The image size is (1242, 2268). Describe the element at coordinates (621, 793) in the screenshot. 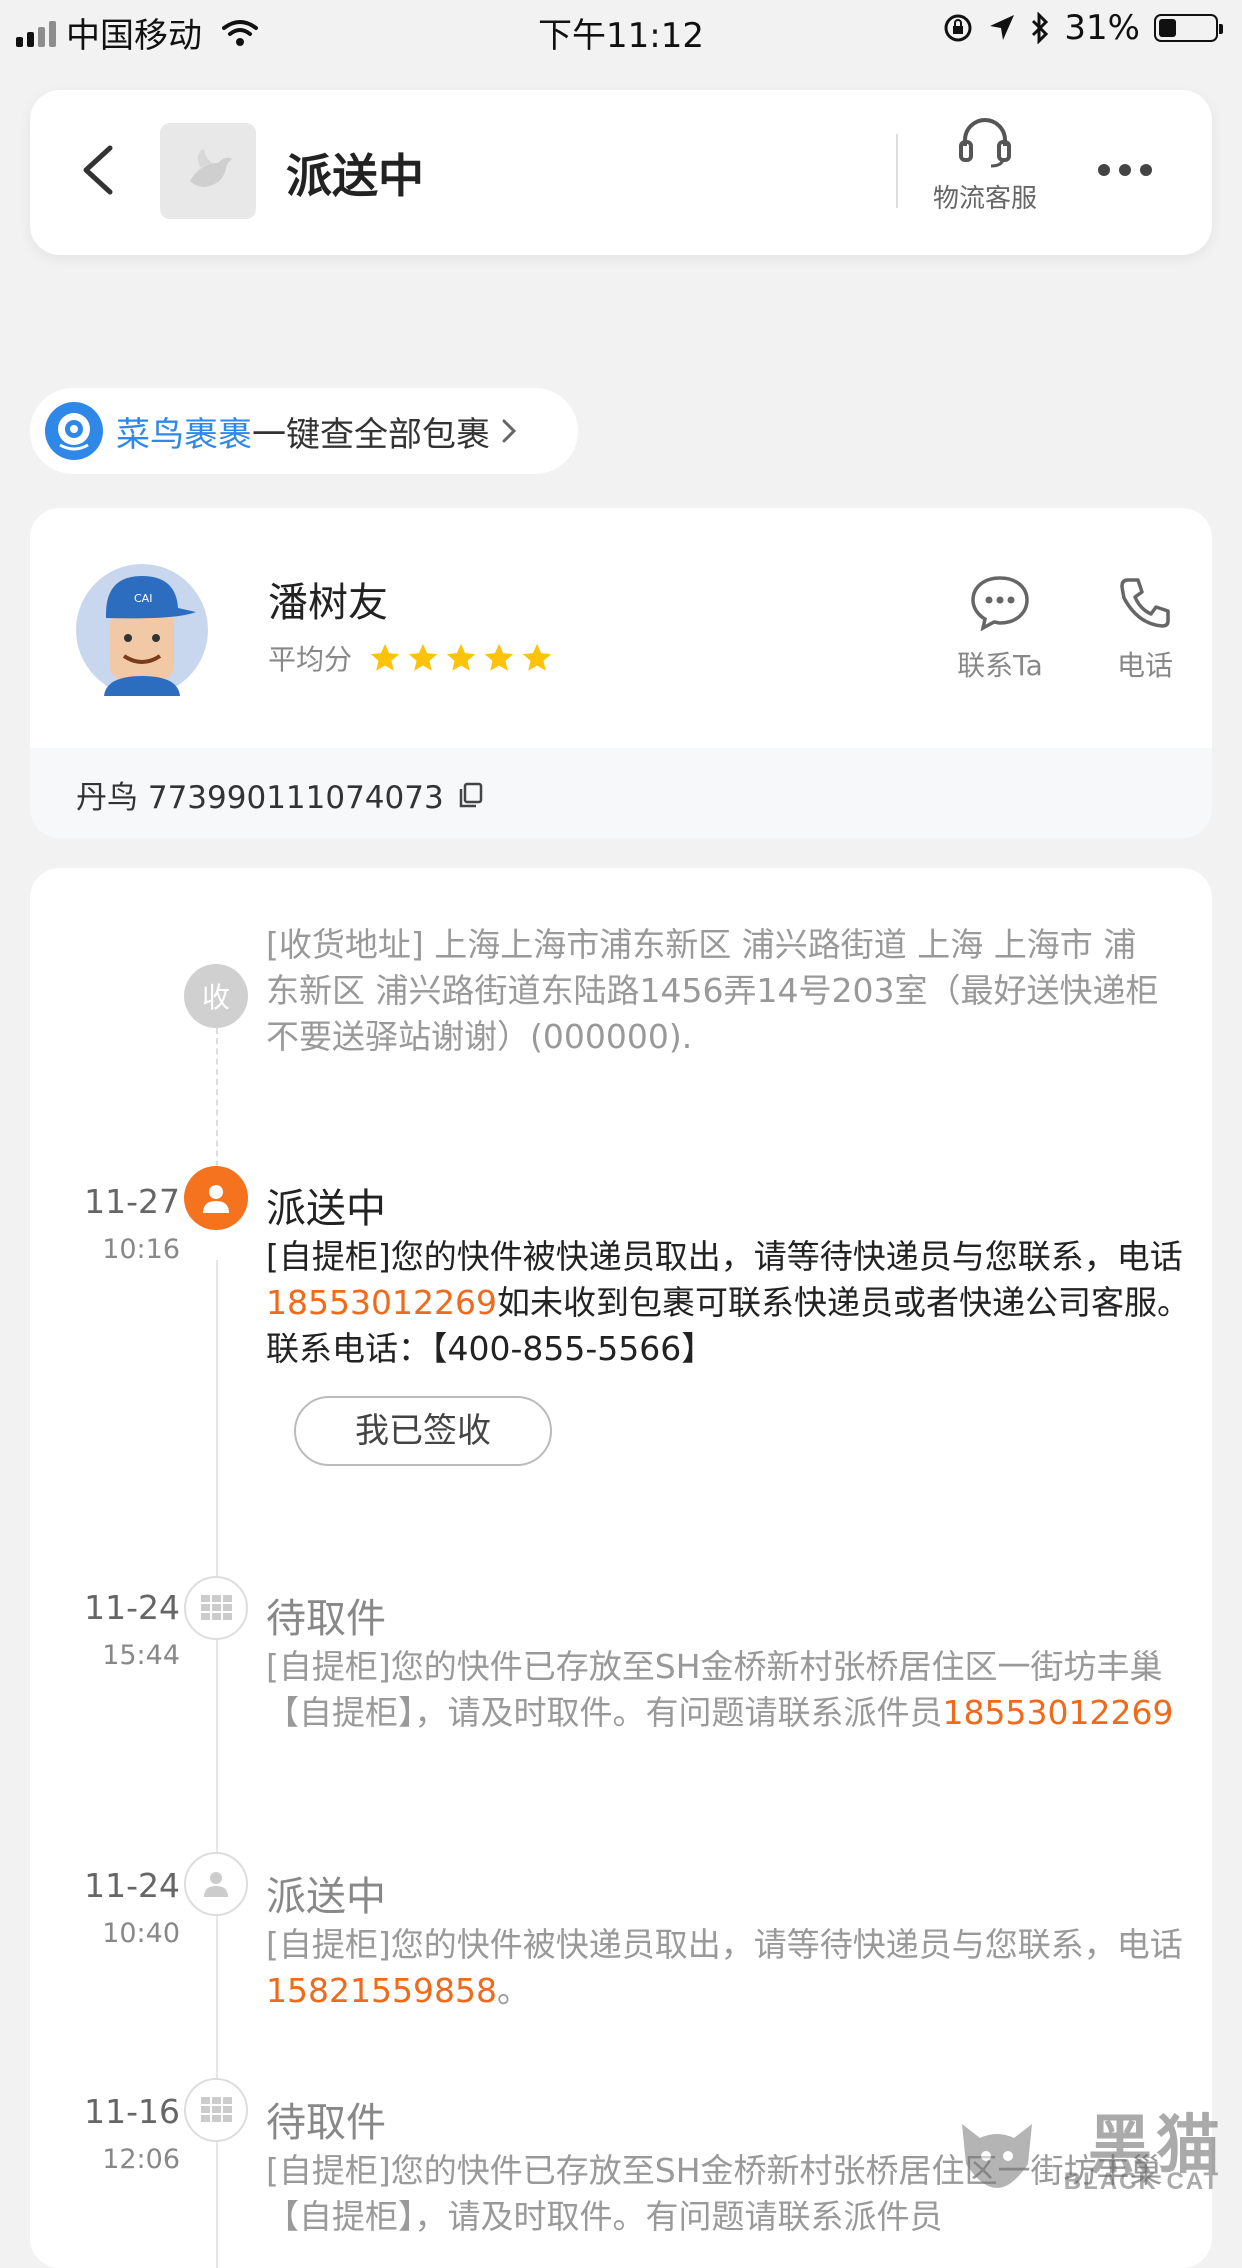

I see `tracking-bar: 丹鸟 773990111074073` at that location.